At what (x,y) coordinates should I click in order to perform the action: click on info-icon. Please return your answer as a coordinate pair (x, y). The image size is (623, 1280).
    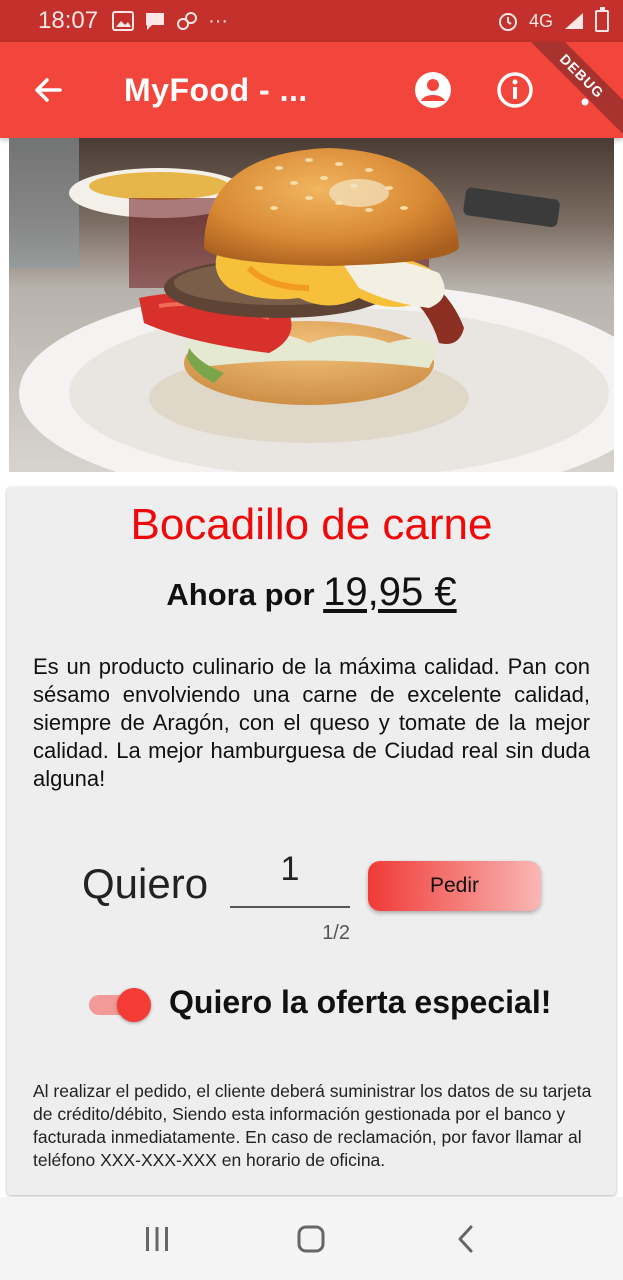
    Looking at the image, I should click on (515, 90).